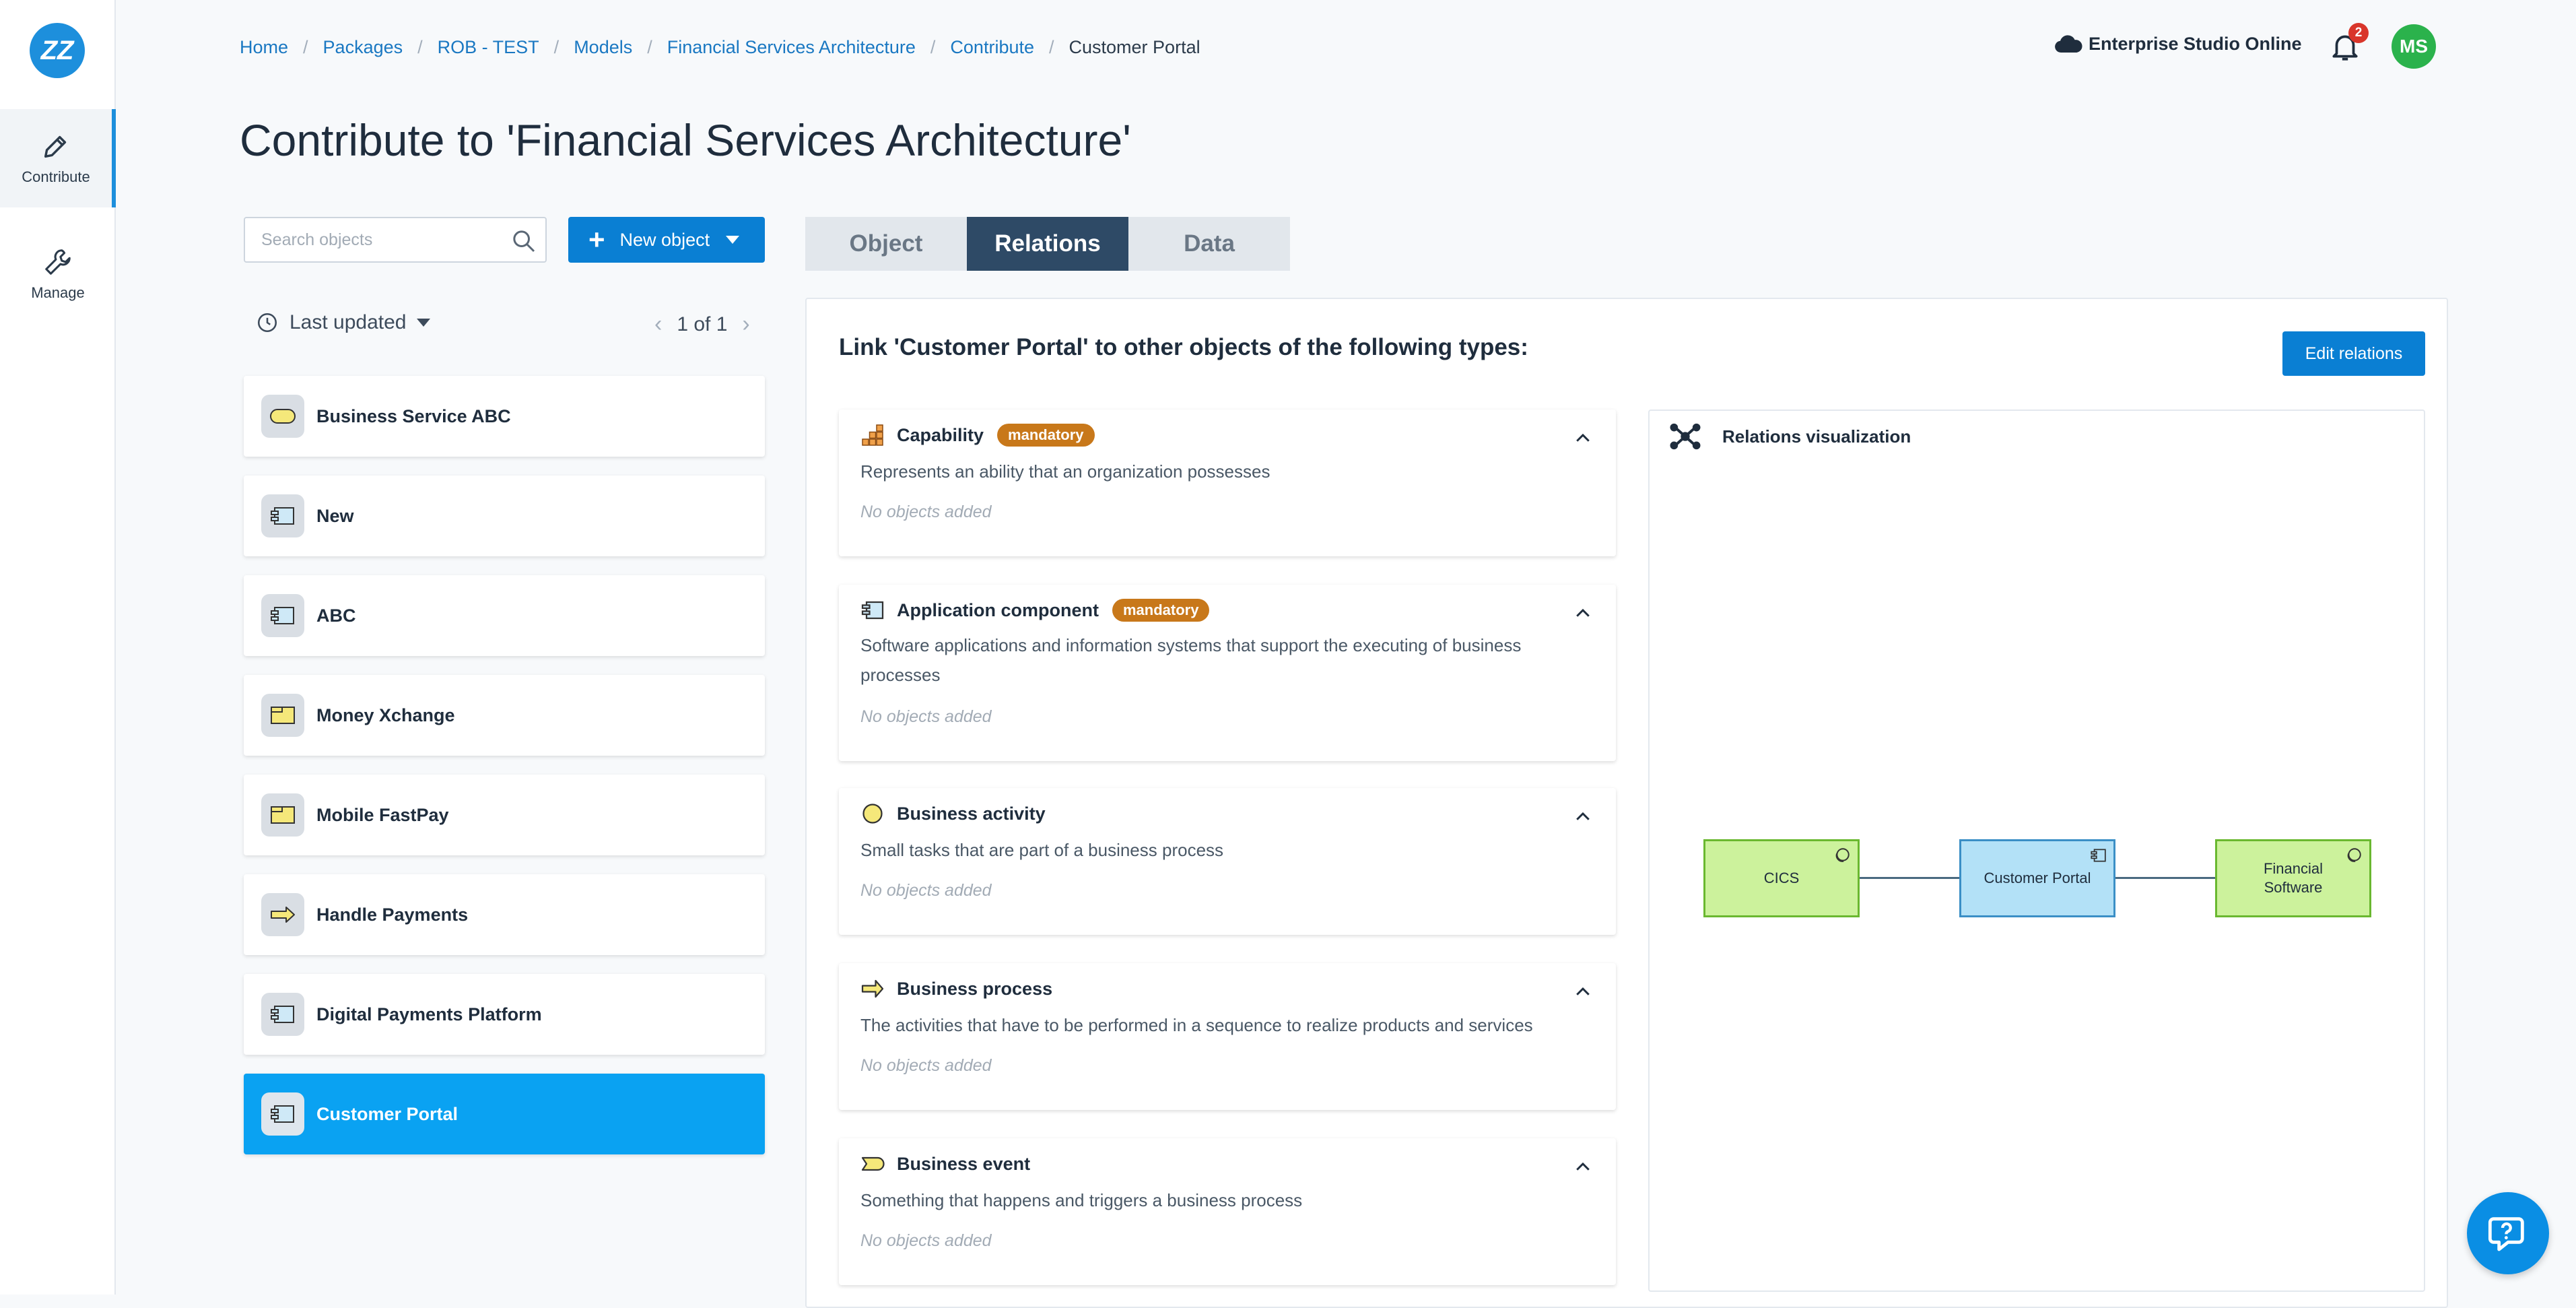 This screenshot has height=1308, width=2576. Describe the element at coordinates (382, 814) in the screenshot. I see `object-name: Mobile FastPay` at that location.